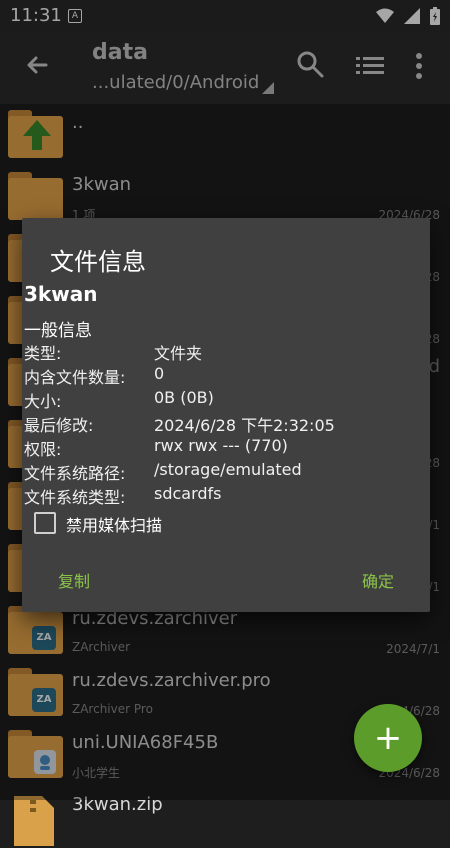  Describe the element at coordinates (45, 523) in the screenshot. I see `disable-media-scan-checkbox` at that location.